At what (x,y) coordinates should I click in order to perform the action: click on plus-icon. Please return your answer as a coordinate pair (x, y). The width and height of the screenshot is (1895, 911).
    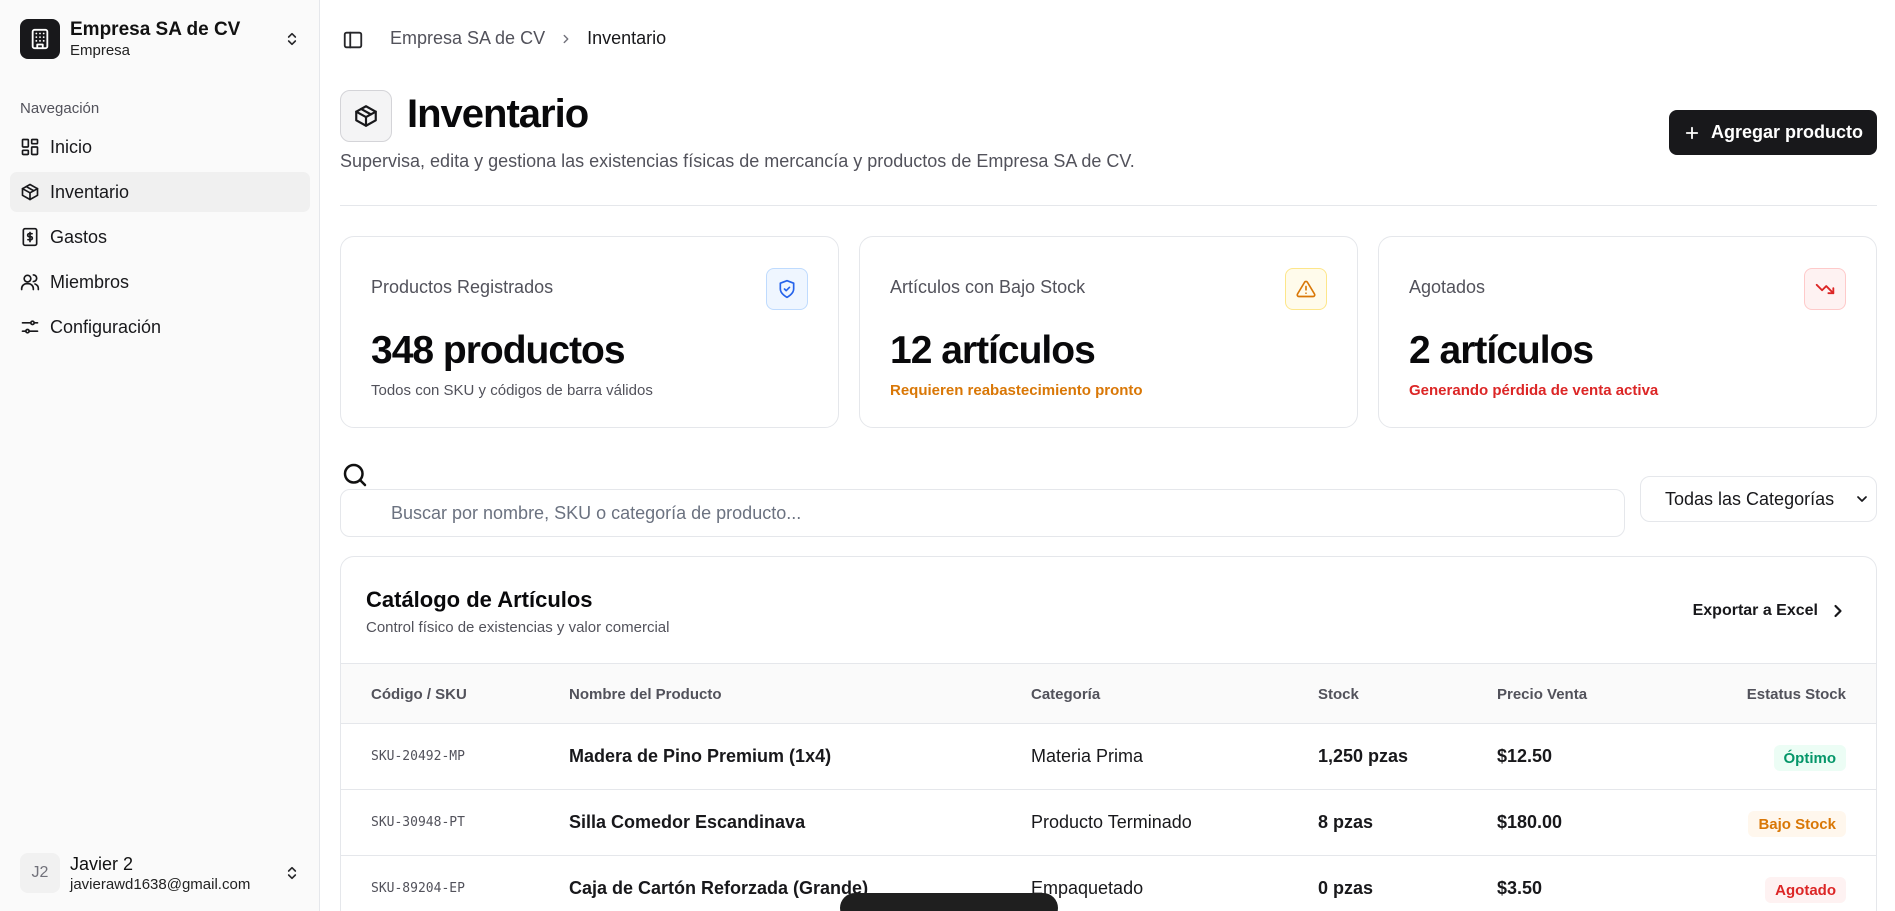
    Looking at the image, I should click on (1692, 132).